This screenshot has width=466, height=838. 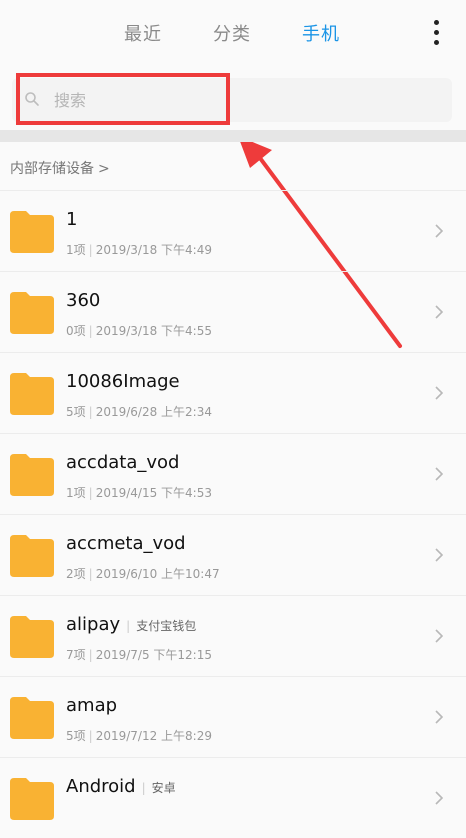 What do you see at coordinates (233, 230) in the screenshot?
I see `file-row: 1 1项 | 2019/3/18 下午4:49` at bounding box center [233, 230].